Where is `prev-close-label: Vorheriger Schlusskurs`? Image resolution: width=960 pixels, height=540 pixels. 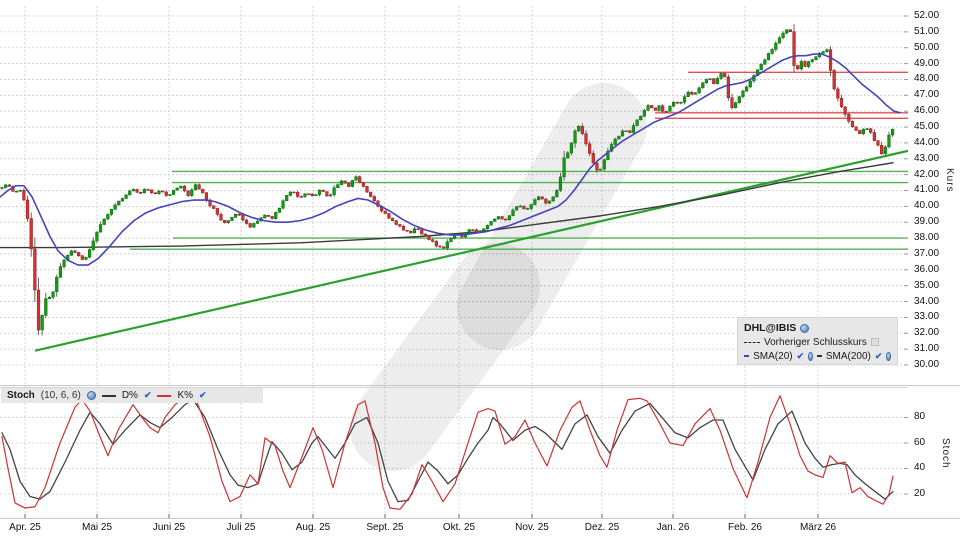
prev-close-label: Vorheriger Schlusskurs is located at coordinates (815, 342).